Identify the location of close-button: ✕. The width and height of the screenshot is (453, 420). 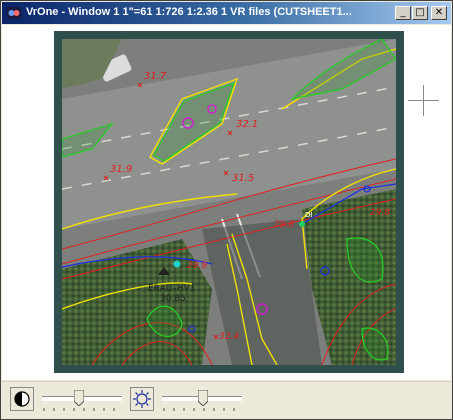
(439, 13).